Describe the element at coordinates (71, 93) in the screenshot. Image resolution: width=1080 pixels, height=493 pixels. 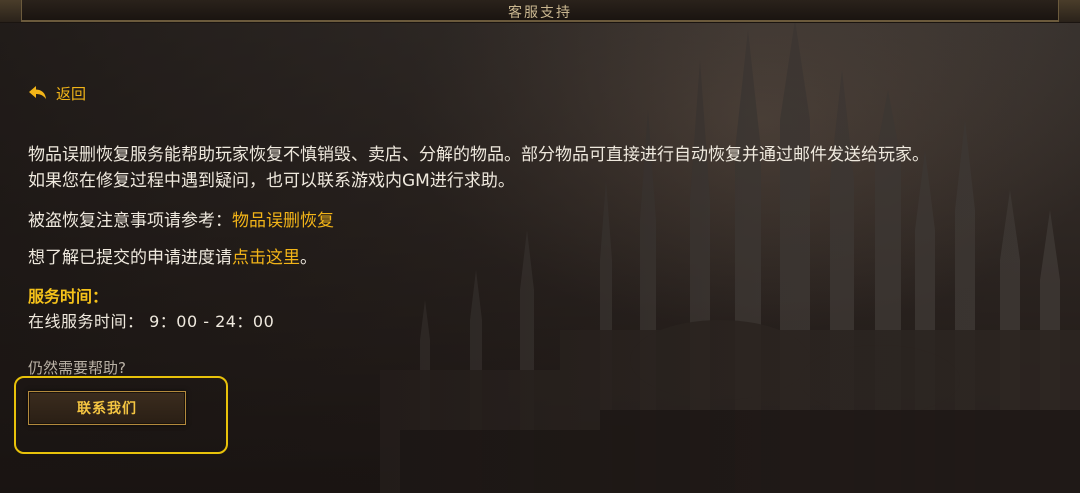
I see `back-label: 返回` at that location.